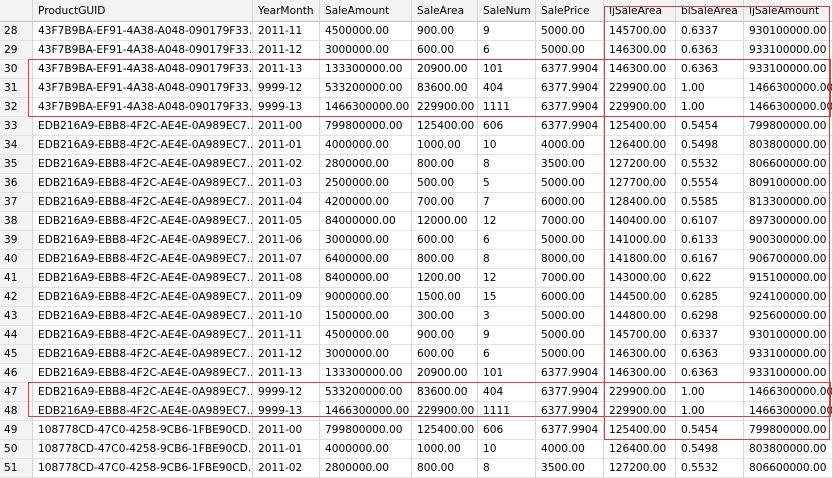 Image resolution: width=833 pixels, height=478 pixels. What do you see at coordinates (507, 202) in the screenshot?
I see `salenum-cell: 7` at bounding box center [507, 202].